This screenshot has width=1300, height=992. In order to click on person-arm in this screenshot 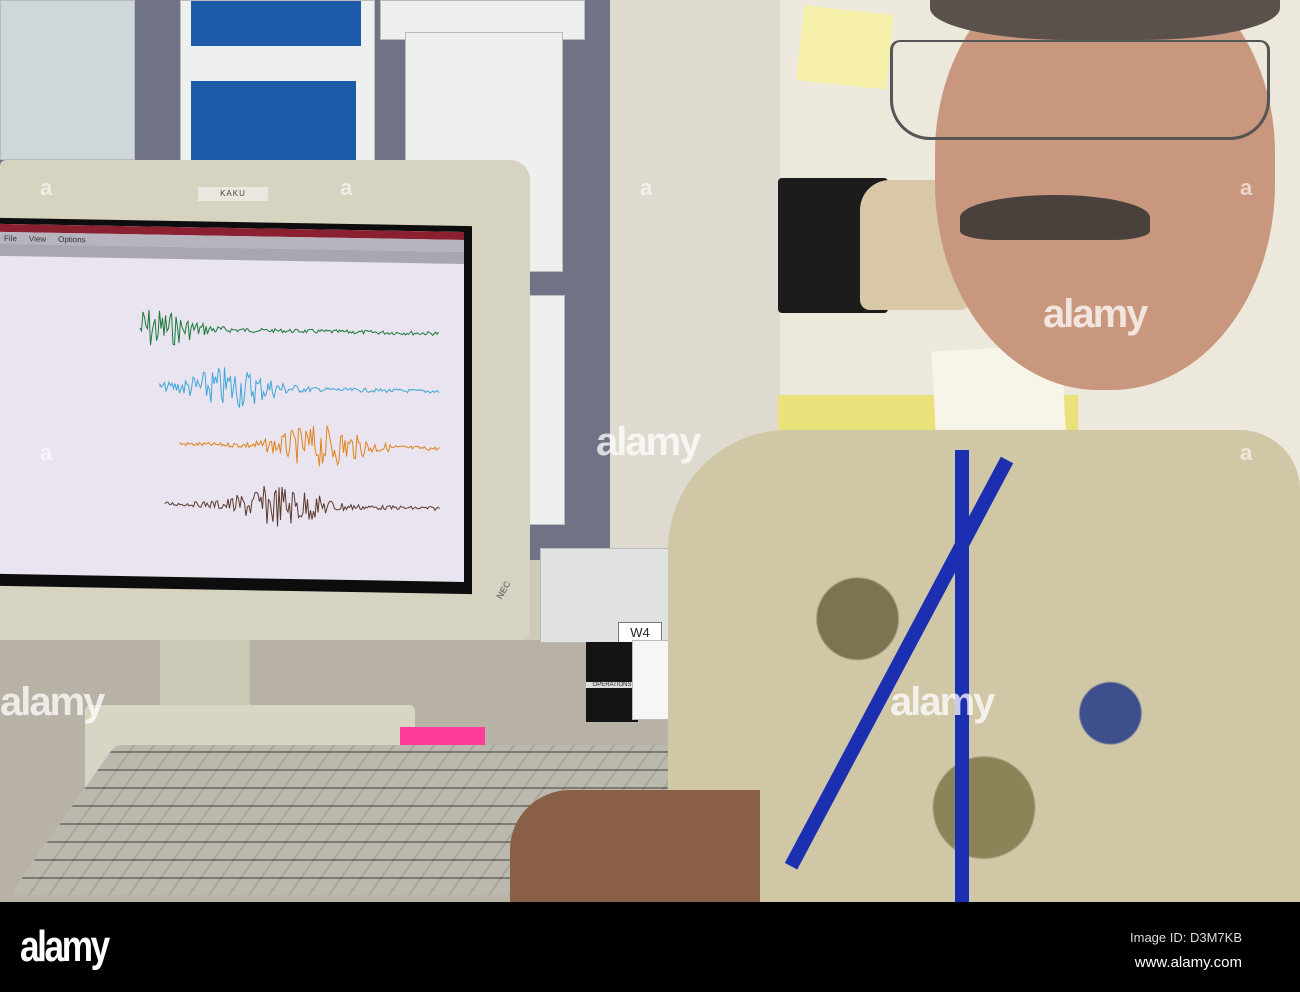, I will do `click(635, 846)`.